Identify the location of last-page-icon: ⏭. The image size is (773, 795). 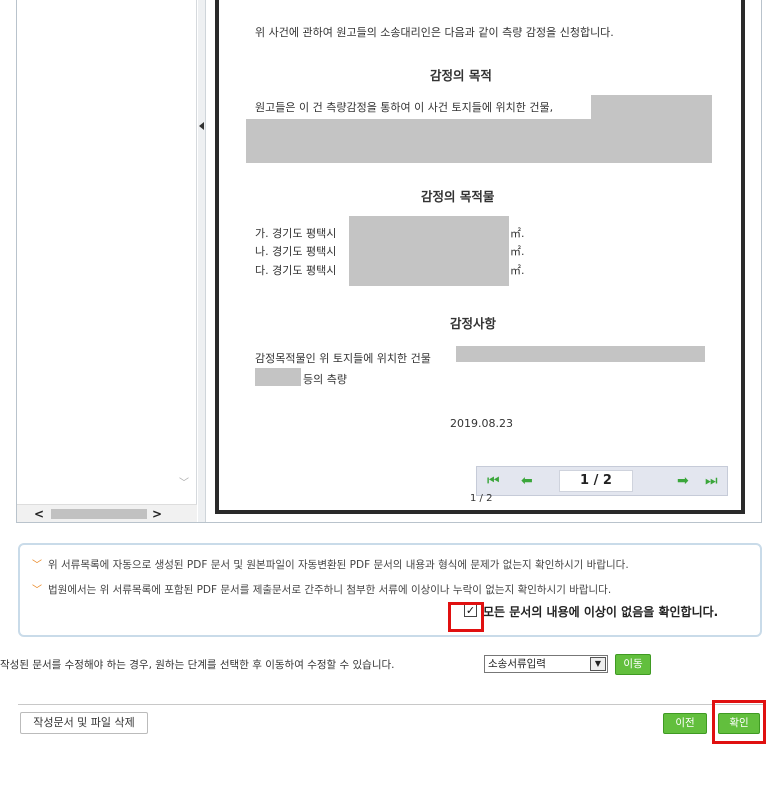
(711, 481).